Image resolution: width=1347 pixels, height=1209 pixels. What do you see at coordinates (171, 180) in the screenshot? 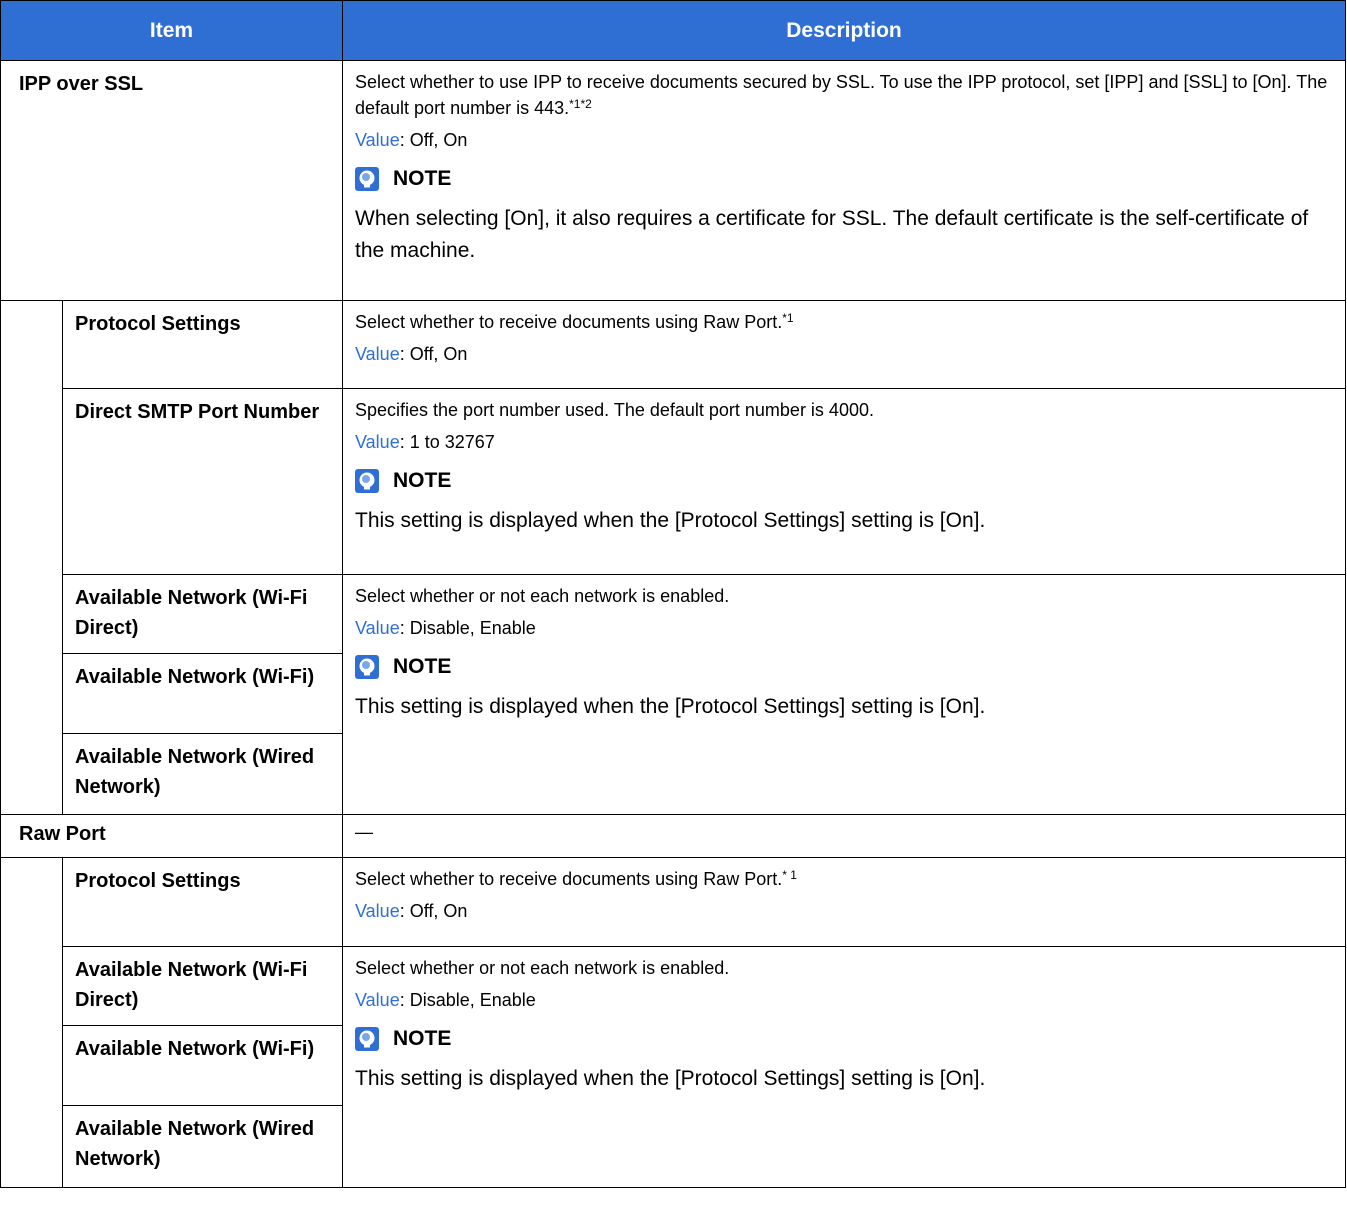
I see `item-cell: IPP over SSL` at bounding box center [171, 180].